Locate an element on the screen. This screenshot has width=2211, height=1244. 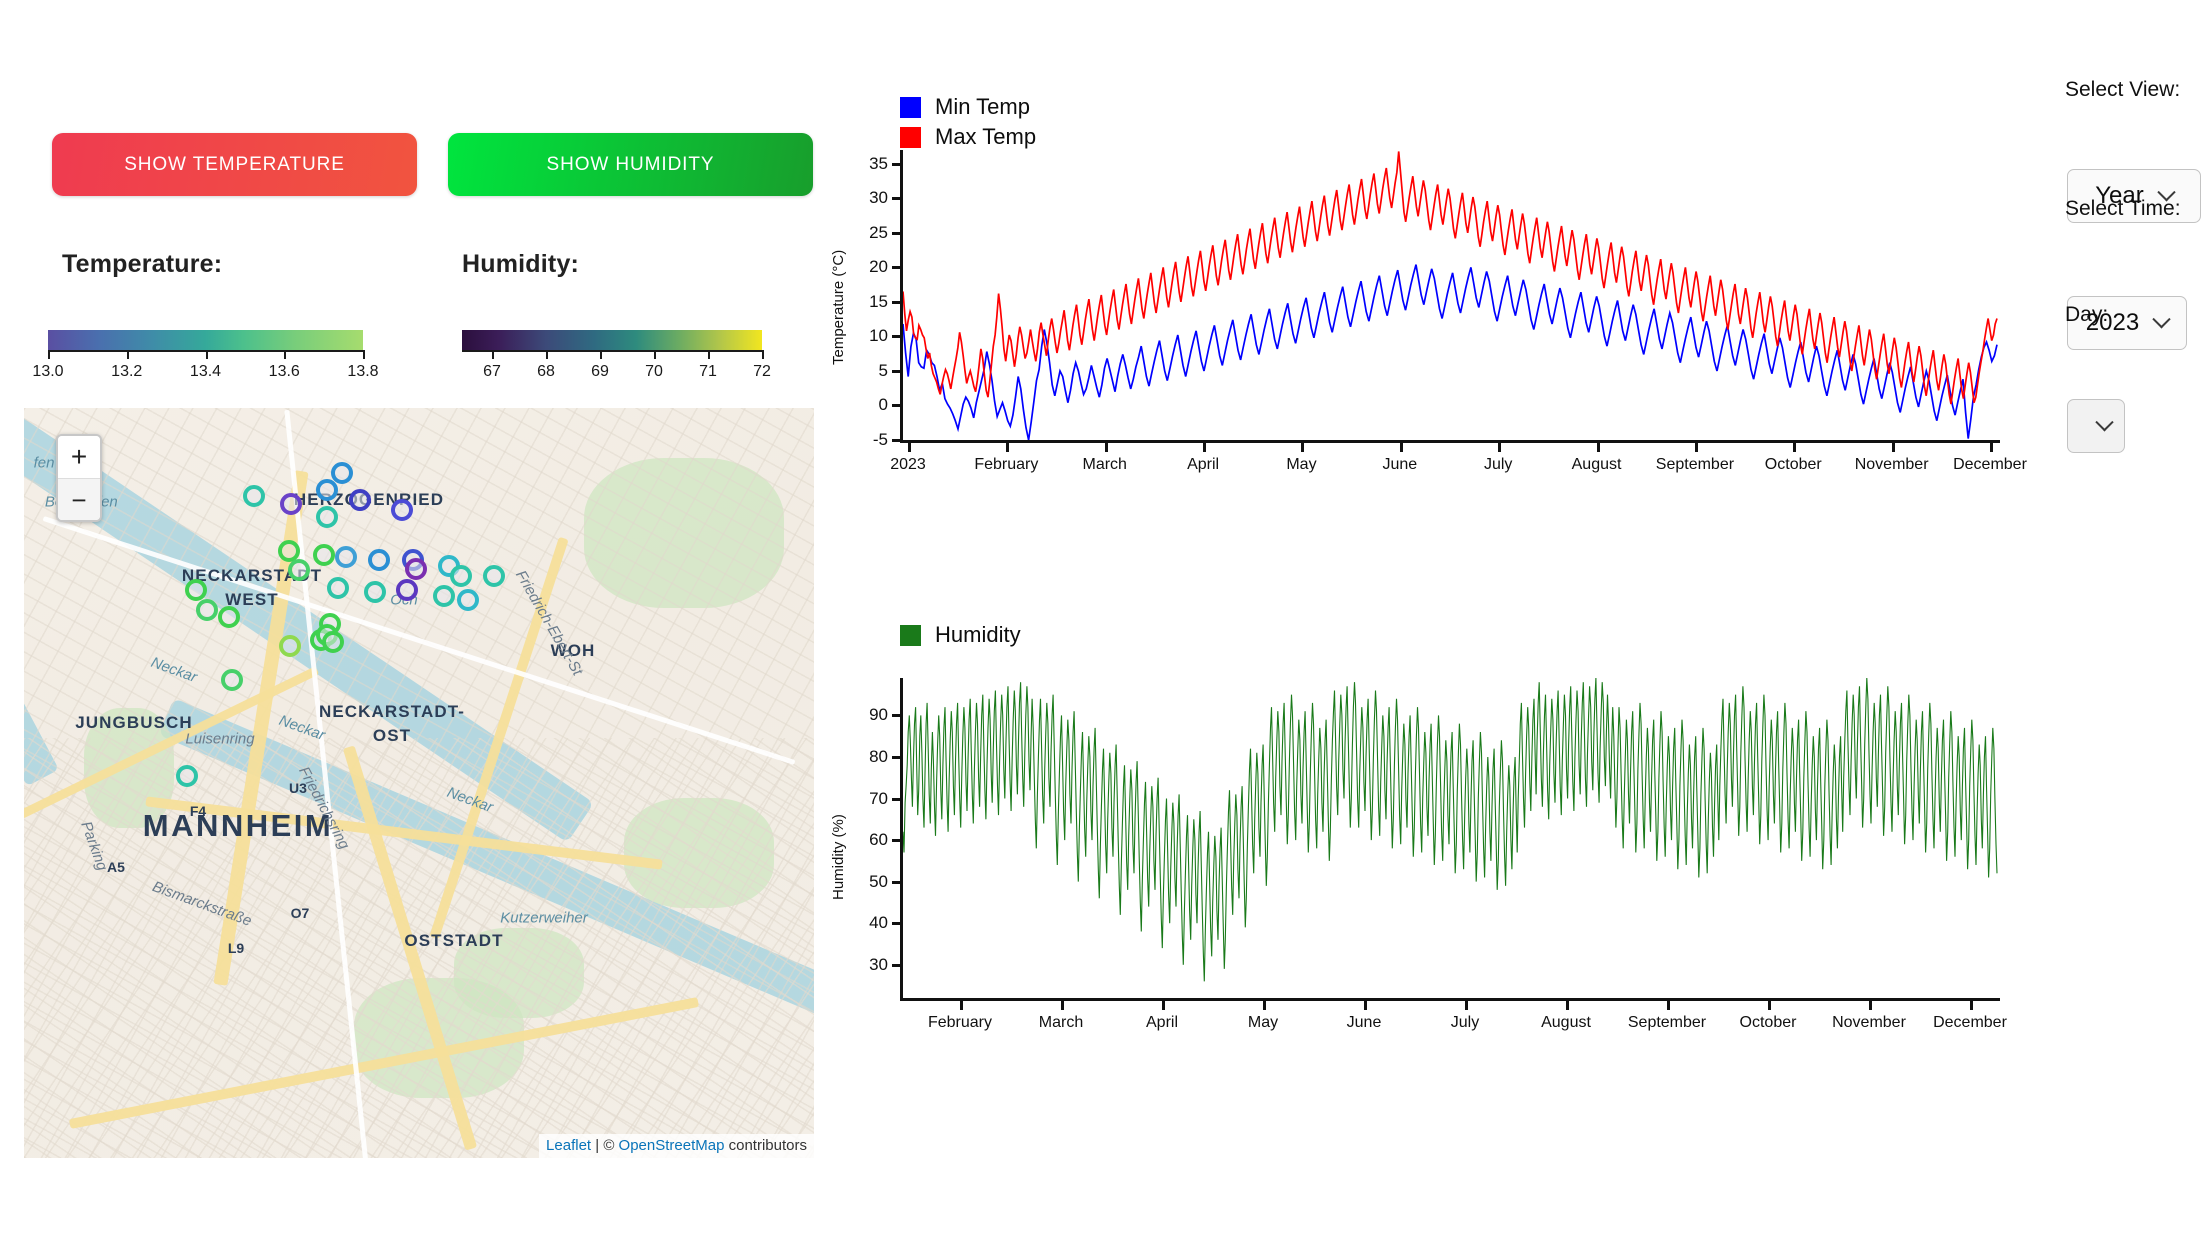
colorbar-tick-label: 69 is located at coordinates (600, 371).